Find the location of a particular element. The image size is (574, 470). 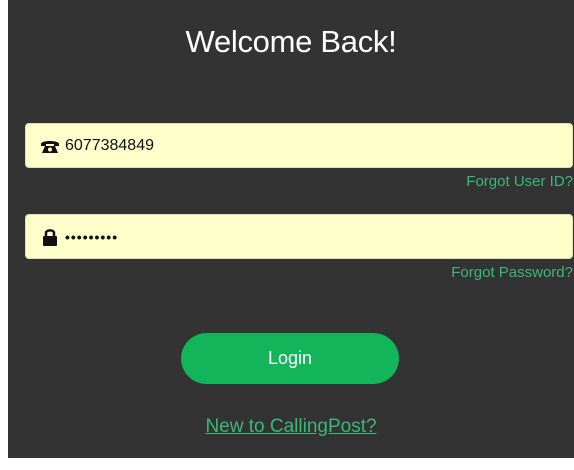

signup-link-container: New to CallingPost? is located at coordinates (291, 427).